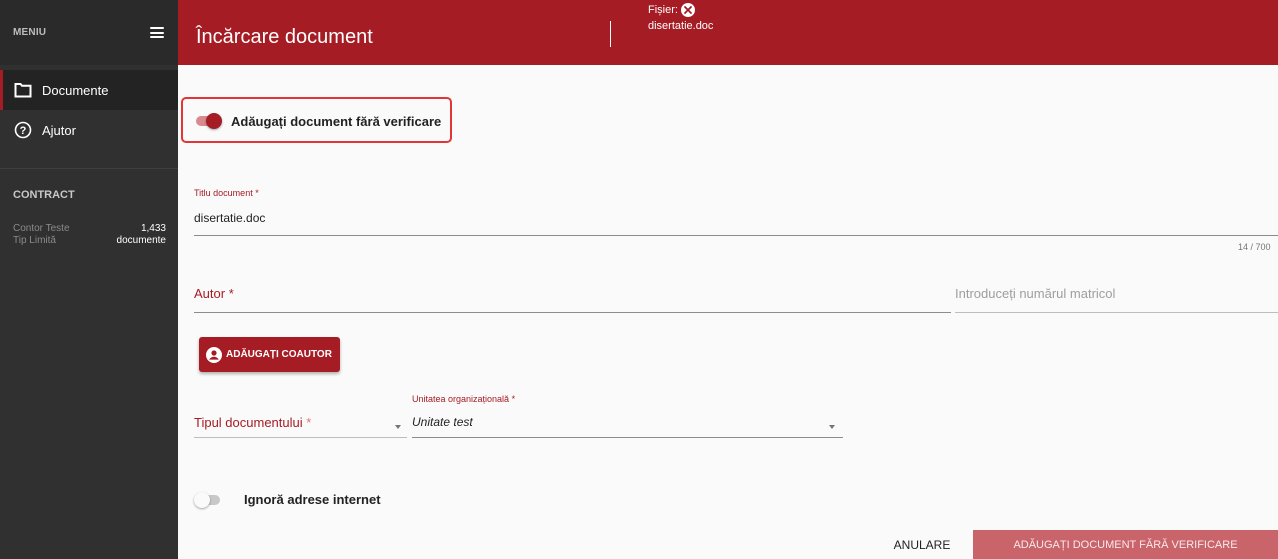 Image resolution: width=1278 pixels, height=559 pixels. What do you see at coordinates (610, 34) in the screenshot?
I see `header-divider` at bounding box center [610, 34].